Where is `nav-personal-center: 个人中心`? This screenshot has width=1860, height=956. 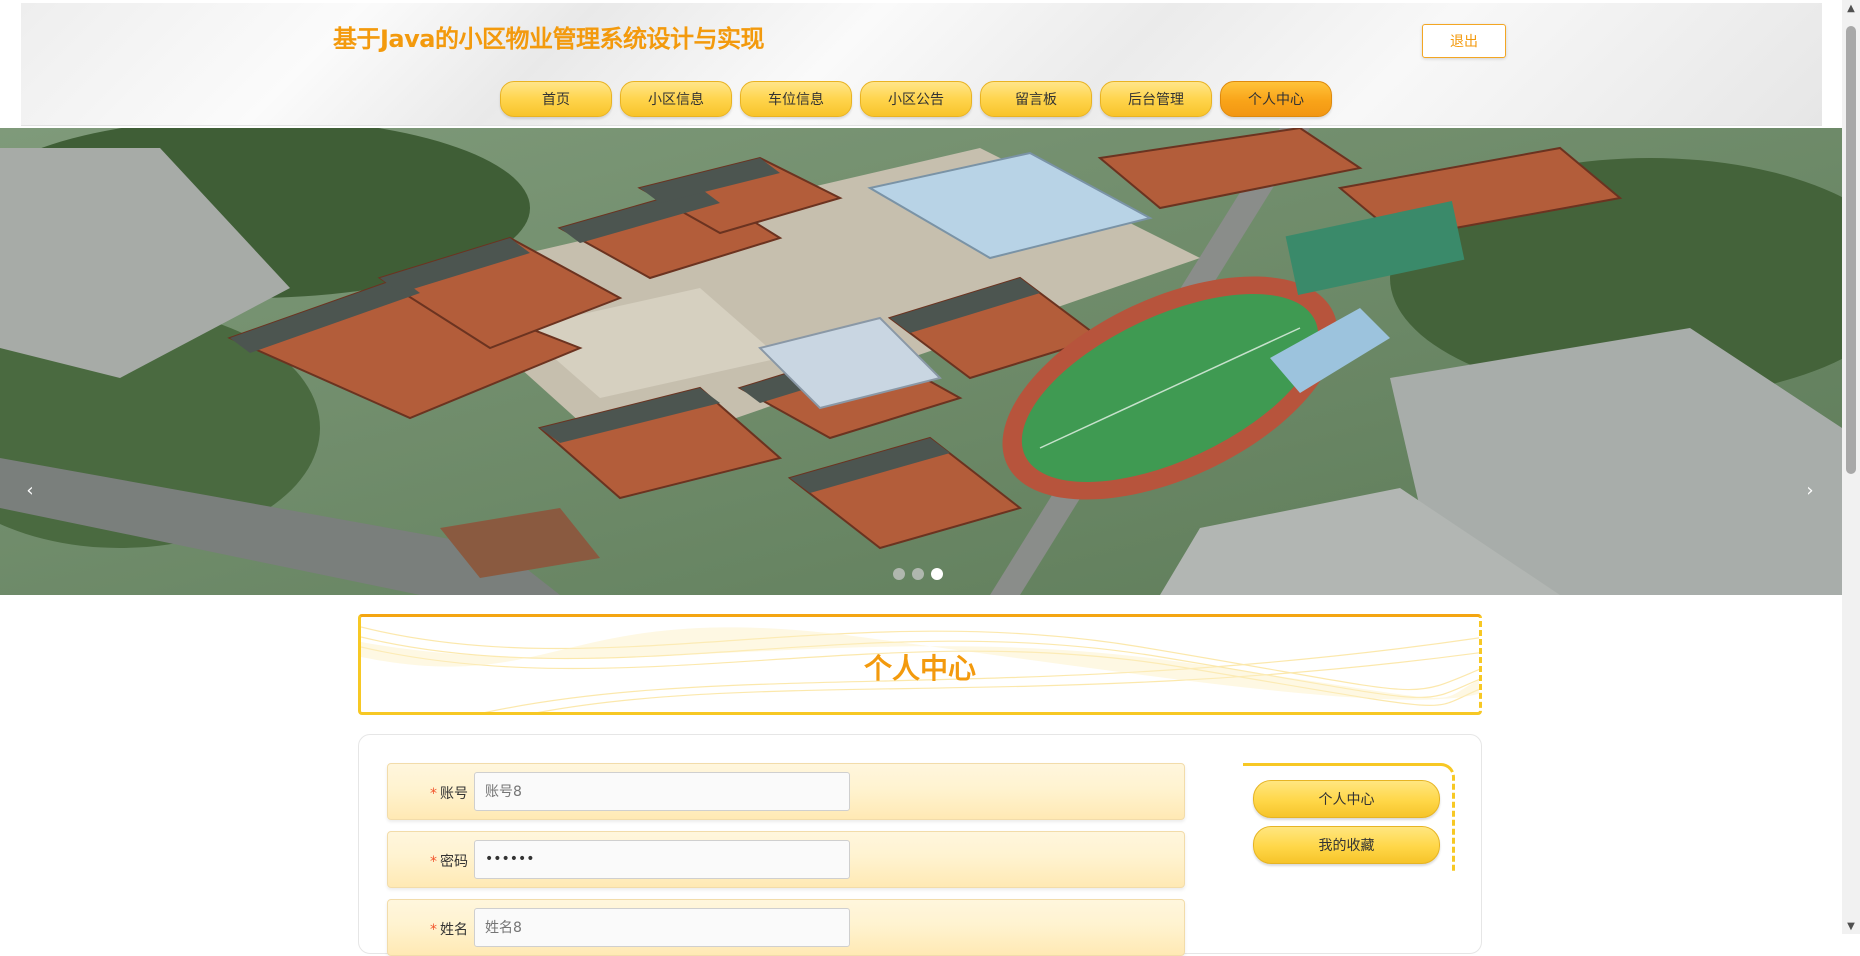
nav-personal-center: 个人中心 is located at coordinates (1276, 99).